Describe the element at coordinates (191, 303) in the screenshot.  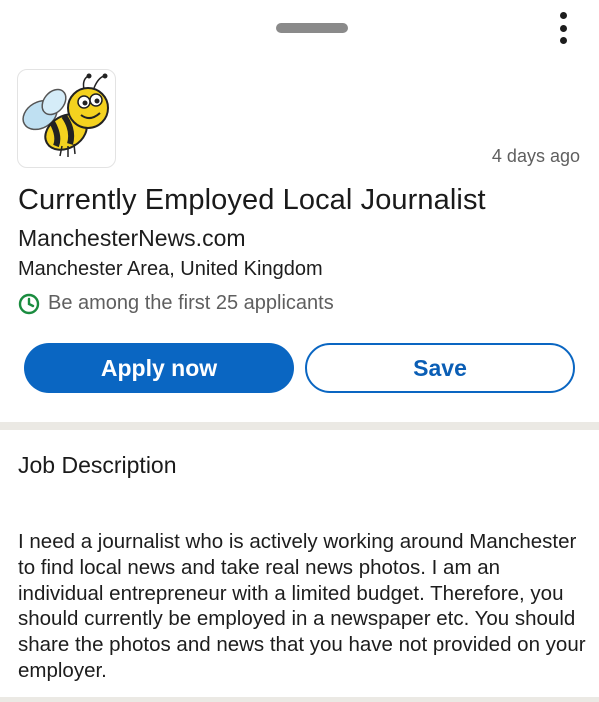
I see `applicants-text: Be among the first 25 applicants` at that location.